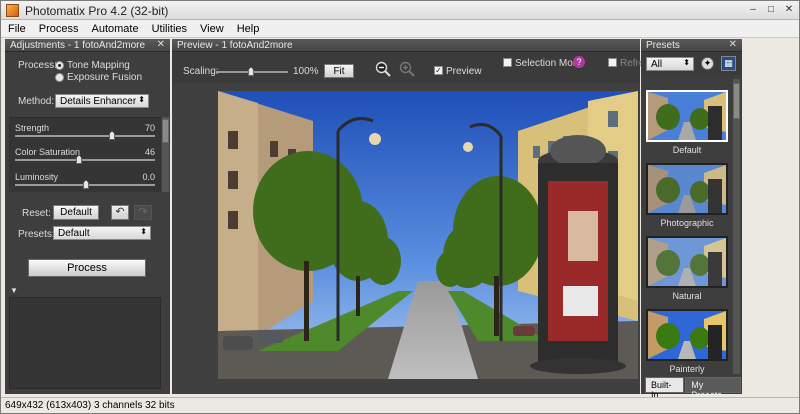 This screenshot has width=800, height=414. What do you see at coordinates (114, 28) in the screenshot?
I see `menu-automate: Automate` at bounding box center [114, 28].